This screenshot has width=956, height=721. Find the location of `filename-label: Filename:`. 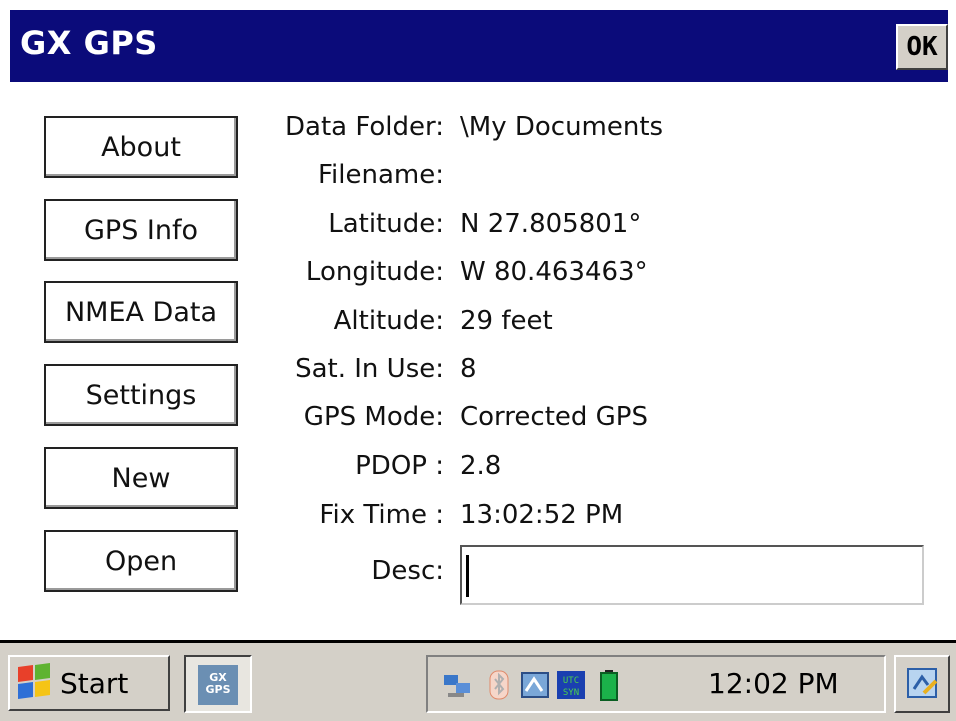

filename-label: Filename: is located at coordinates (380, 175).